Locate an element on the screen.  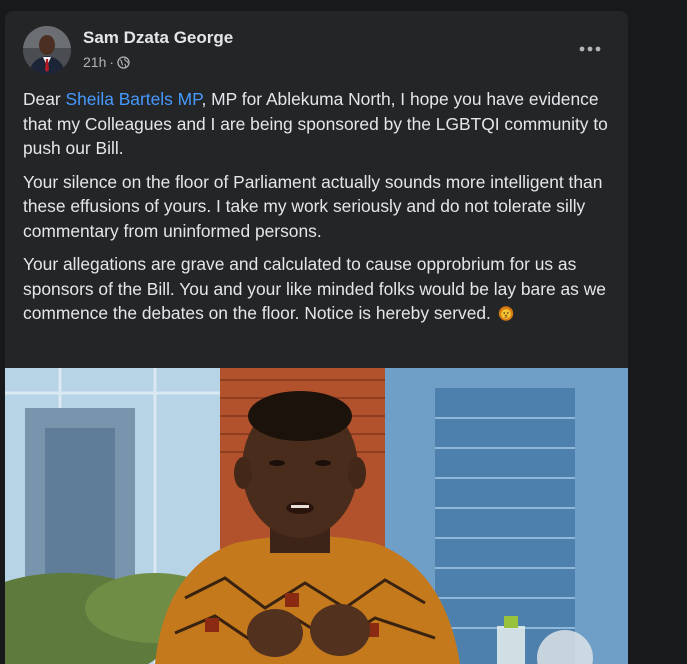
paragraph-1-prefix: Dear is located at coordinates (44, 99).